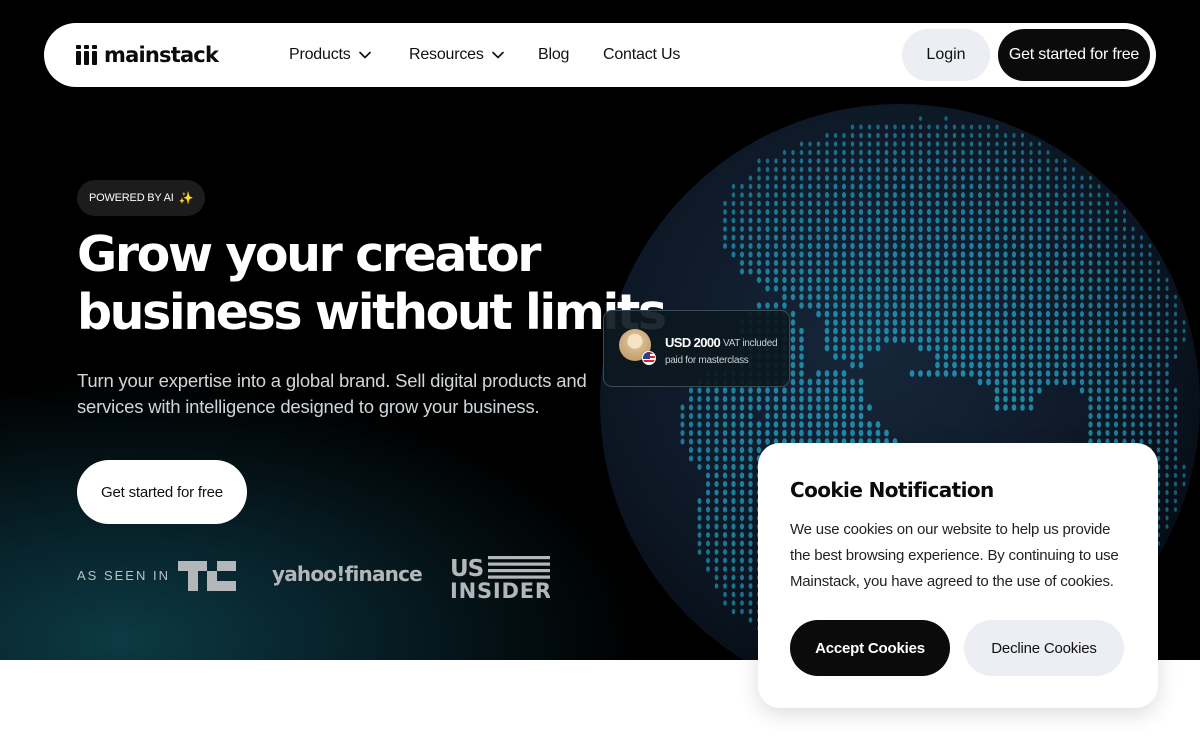 The image size is (1200, 750). Describe the element at coordinates (870, 648) in the screenshot. I see `accept-cookies-button: Accept Cookies` at that location.